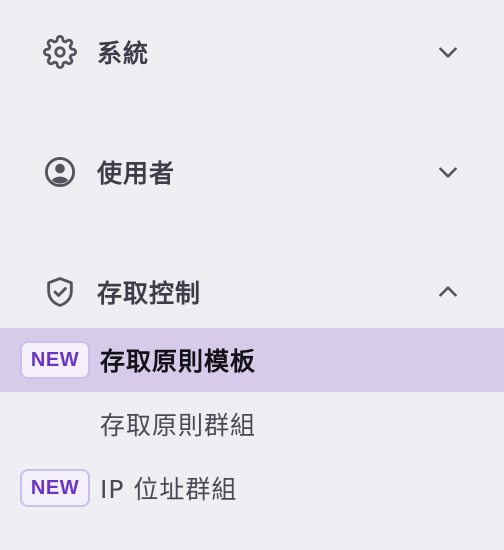 The width and height of the screenshot is (504, 550). Describe the element at coordinates (178, 361) in the screenshot. I see `nav-item-label: 存取原則模板` at that location.